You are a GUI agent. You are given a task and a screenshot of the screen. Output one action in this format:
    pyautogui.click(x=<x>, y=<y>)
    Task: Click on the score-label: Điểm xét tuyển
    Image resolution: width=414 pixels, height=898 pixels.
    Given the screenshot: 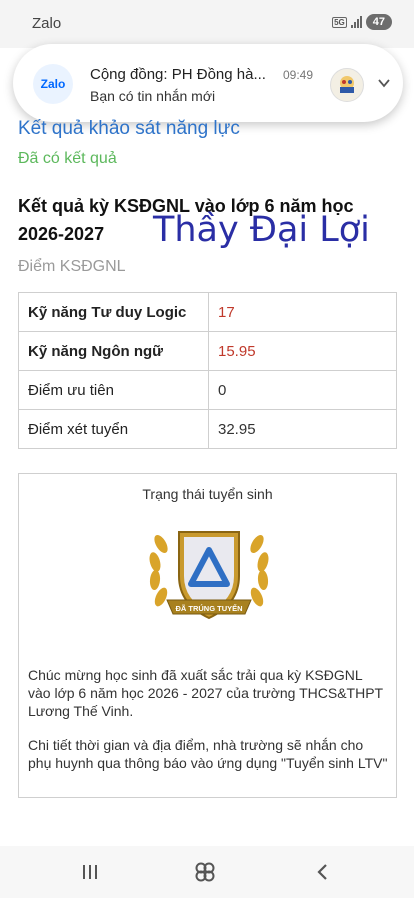 What is the action you would take?
    pyautogui.click(x=113, y=429)
    